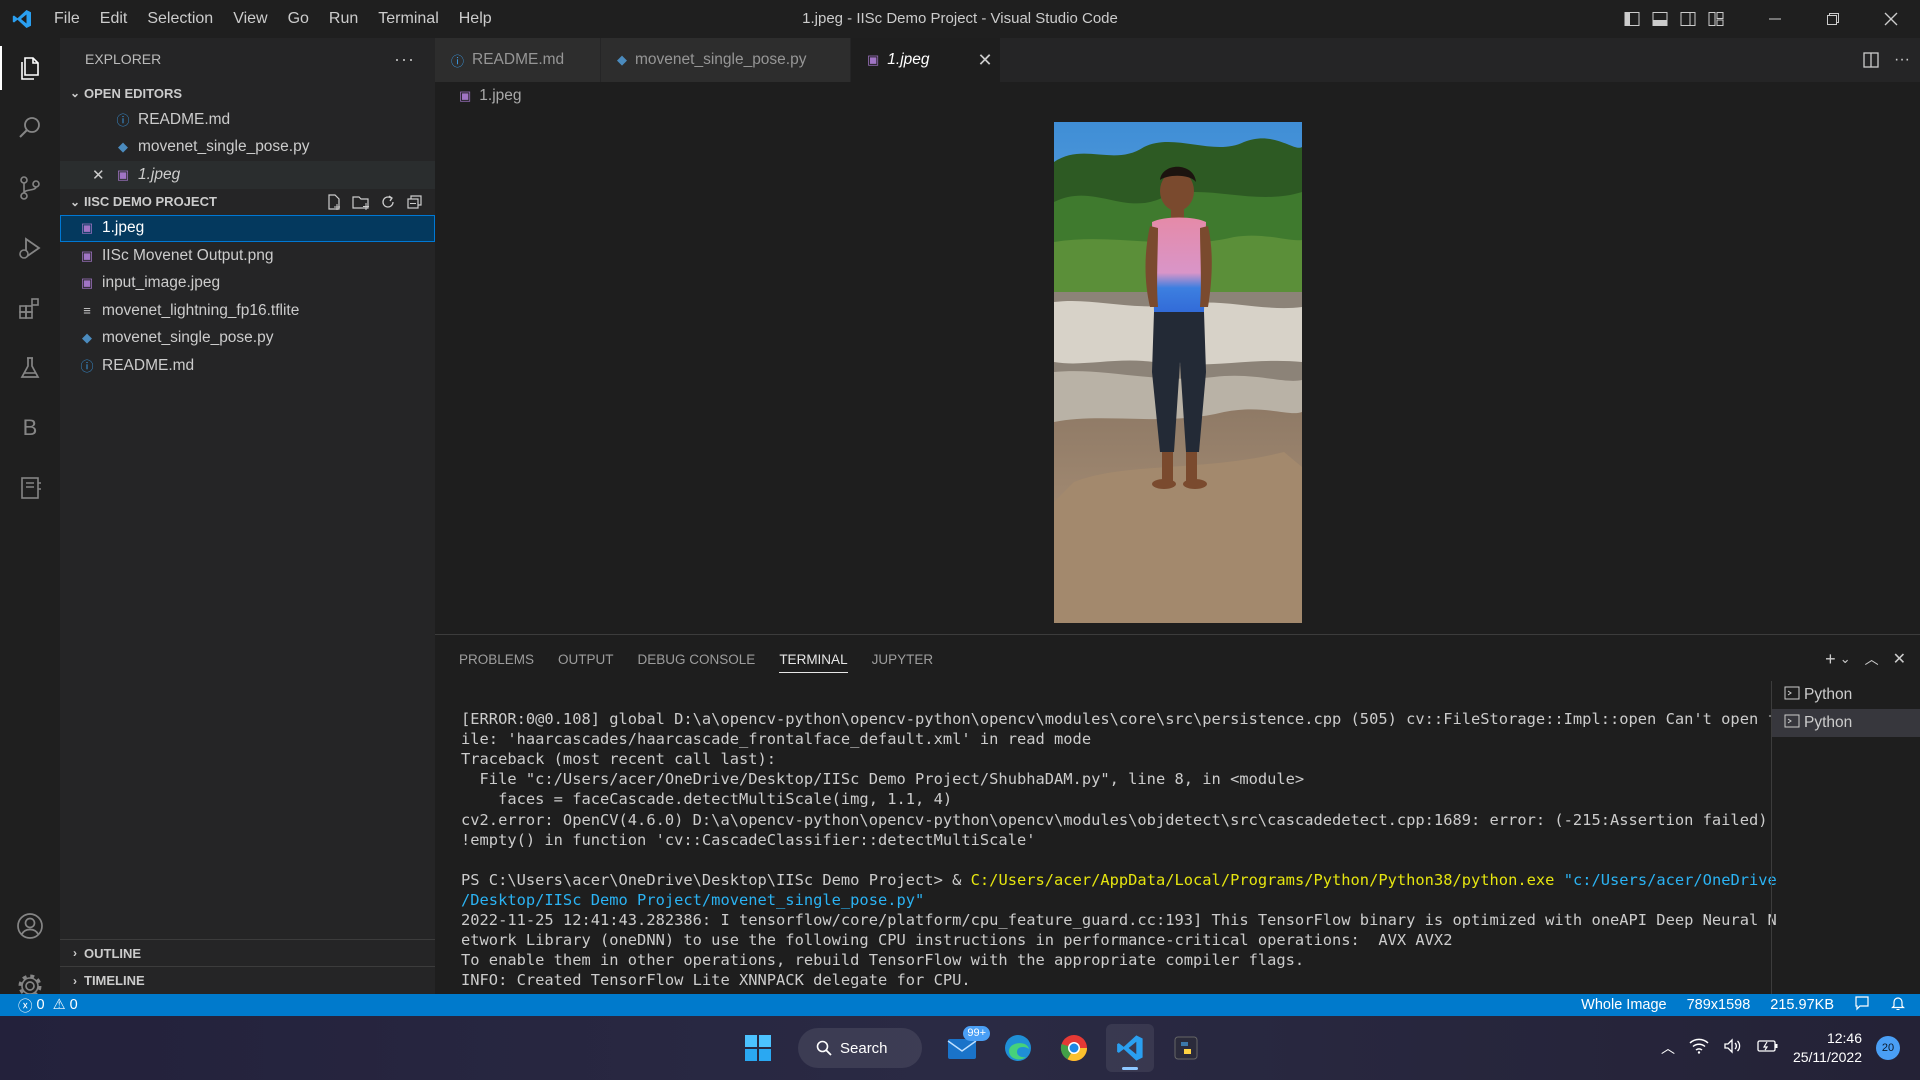 This screenshot has height=1080, width=1920. Describe the element at coordinates (247, 953) in the screenshot. I see `outline-header: › OUTLINE` at that location.